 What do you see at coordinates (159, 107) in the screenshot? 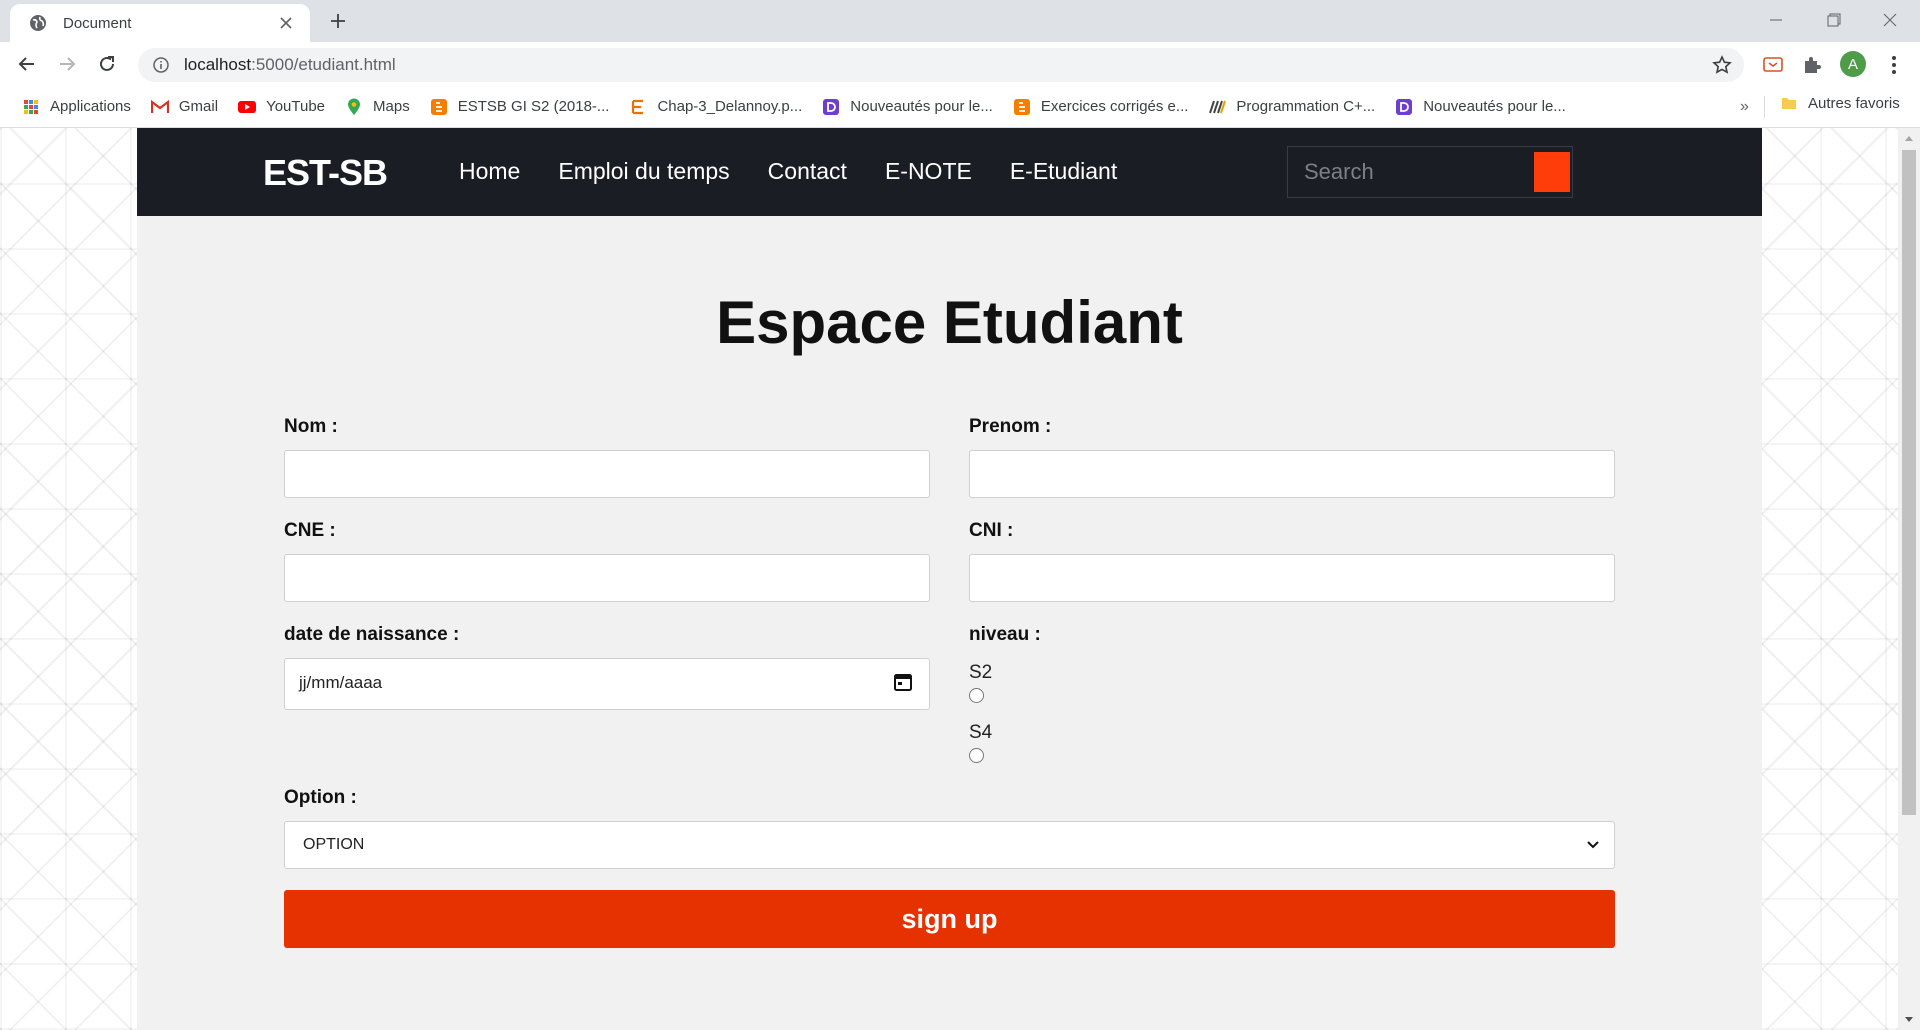
I see `gmail-icon` at bounding box center [159, 107].